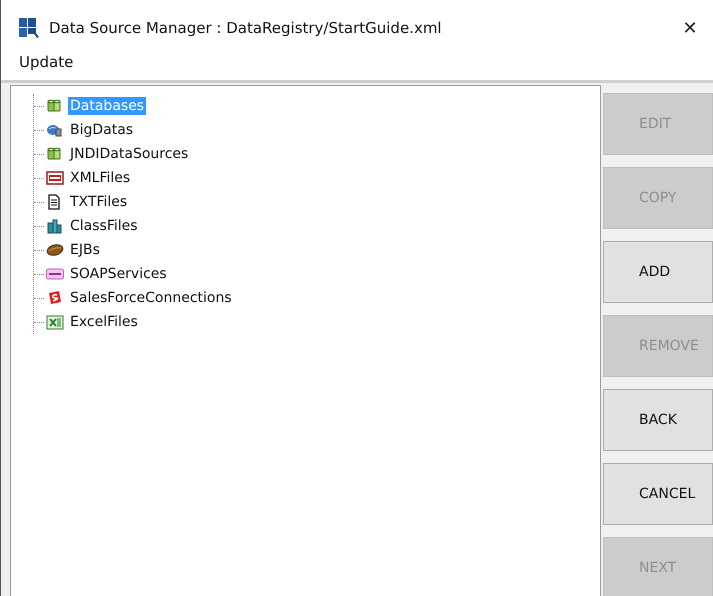  Describe the element at coordinates (55, 274) in the screenshot. I see `soap-badge-icon` at that location.